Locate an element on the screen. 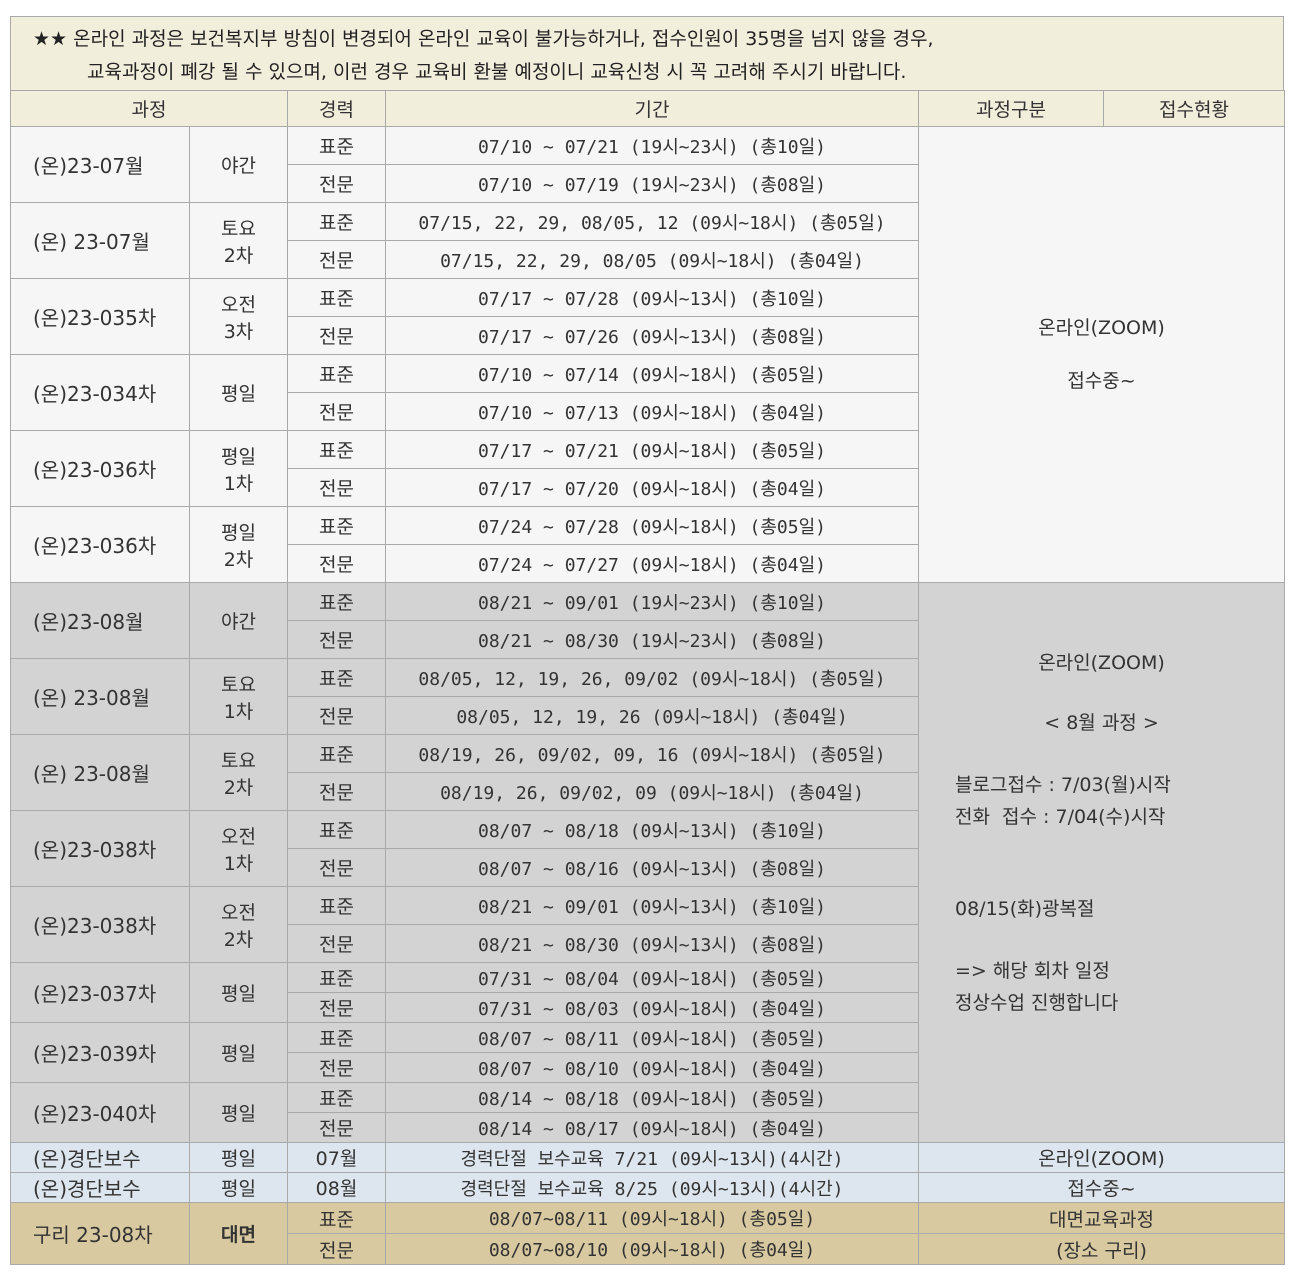  course-name: (온)23-07월 is located at coordinates (100, 164).